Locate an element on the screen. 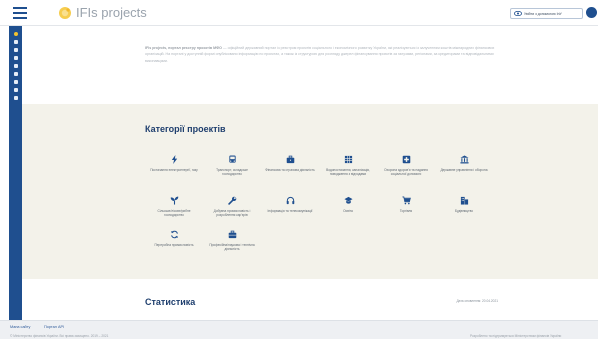  link-icon is located at coordinates (15, 89).